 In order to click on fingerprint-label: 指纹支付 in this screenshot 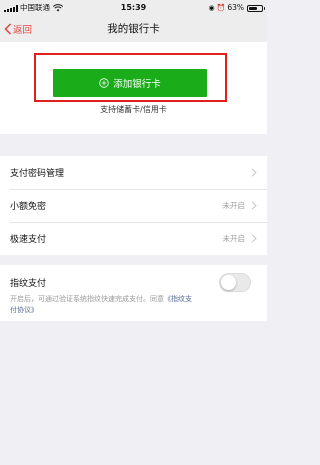, I will do `click(28, 284)`.